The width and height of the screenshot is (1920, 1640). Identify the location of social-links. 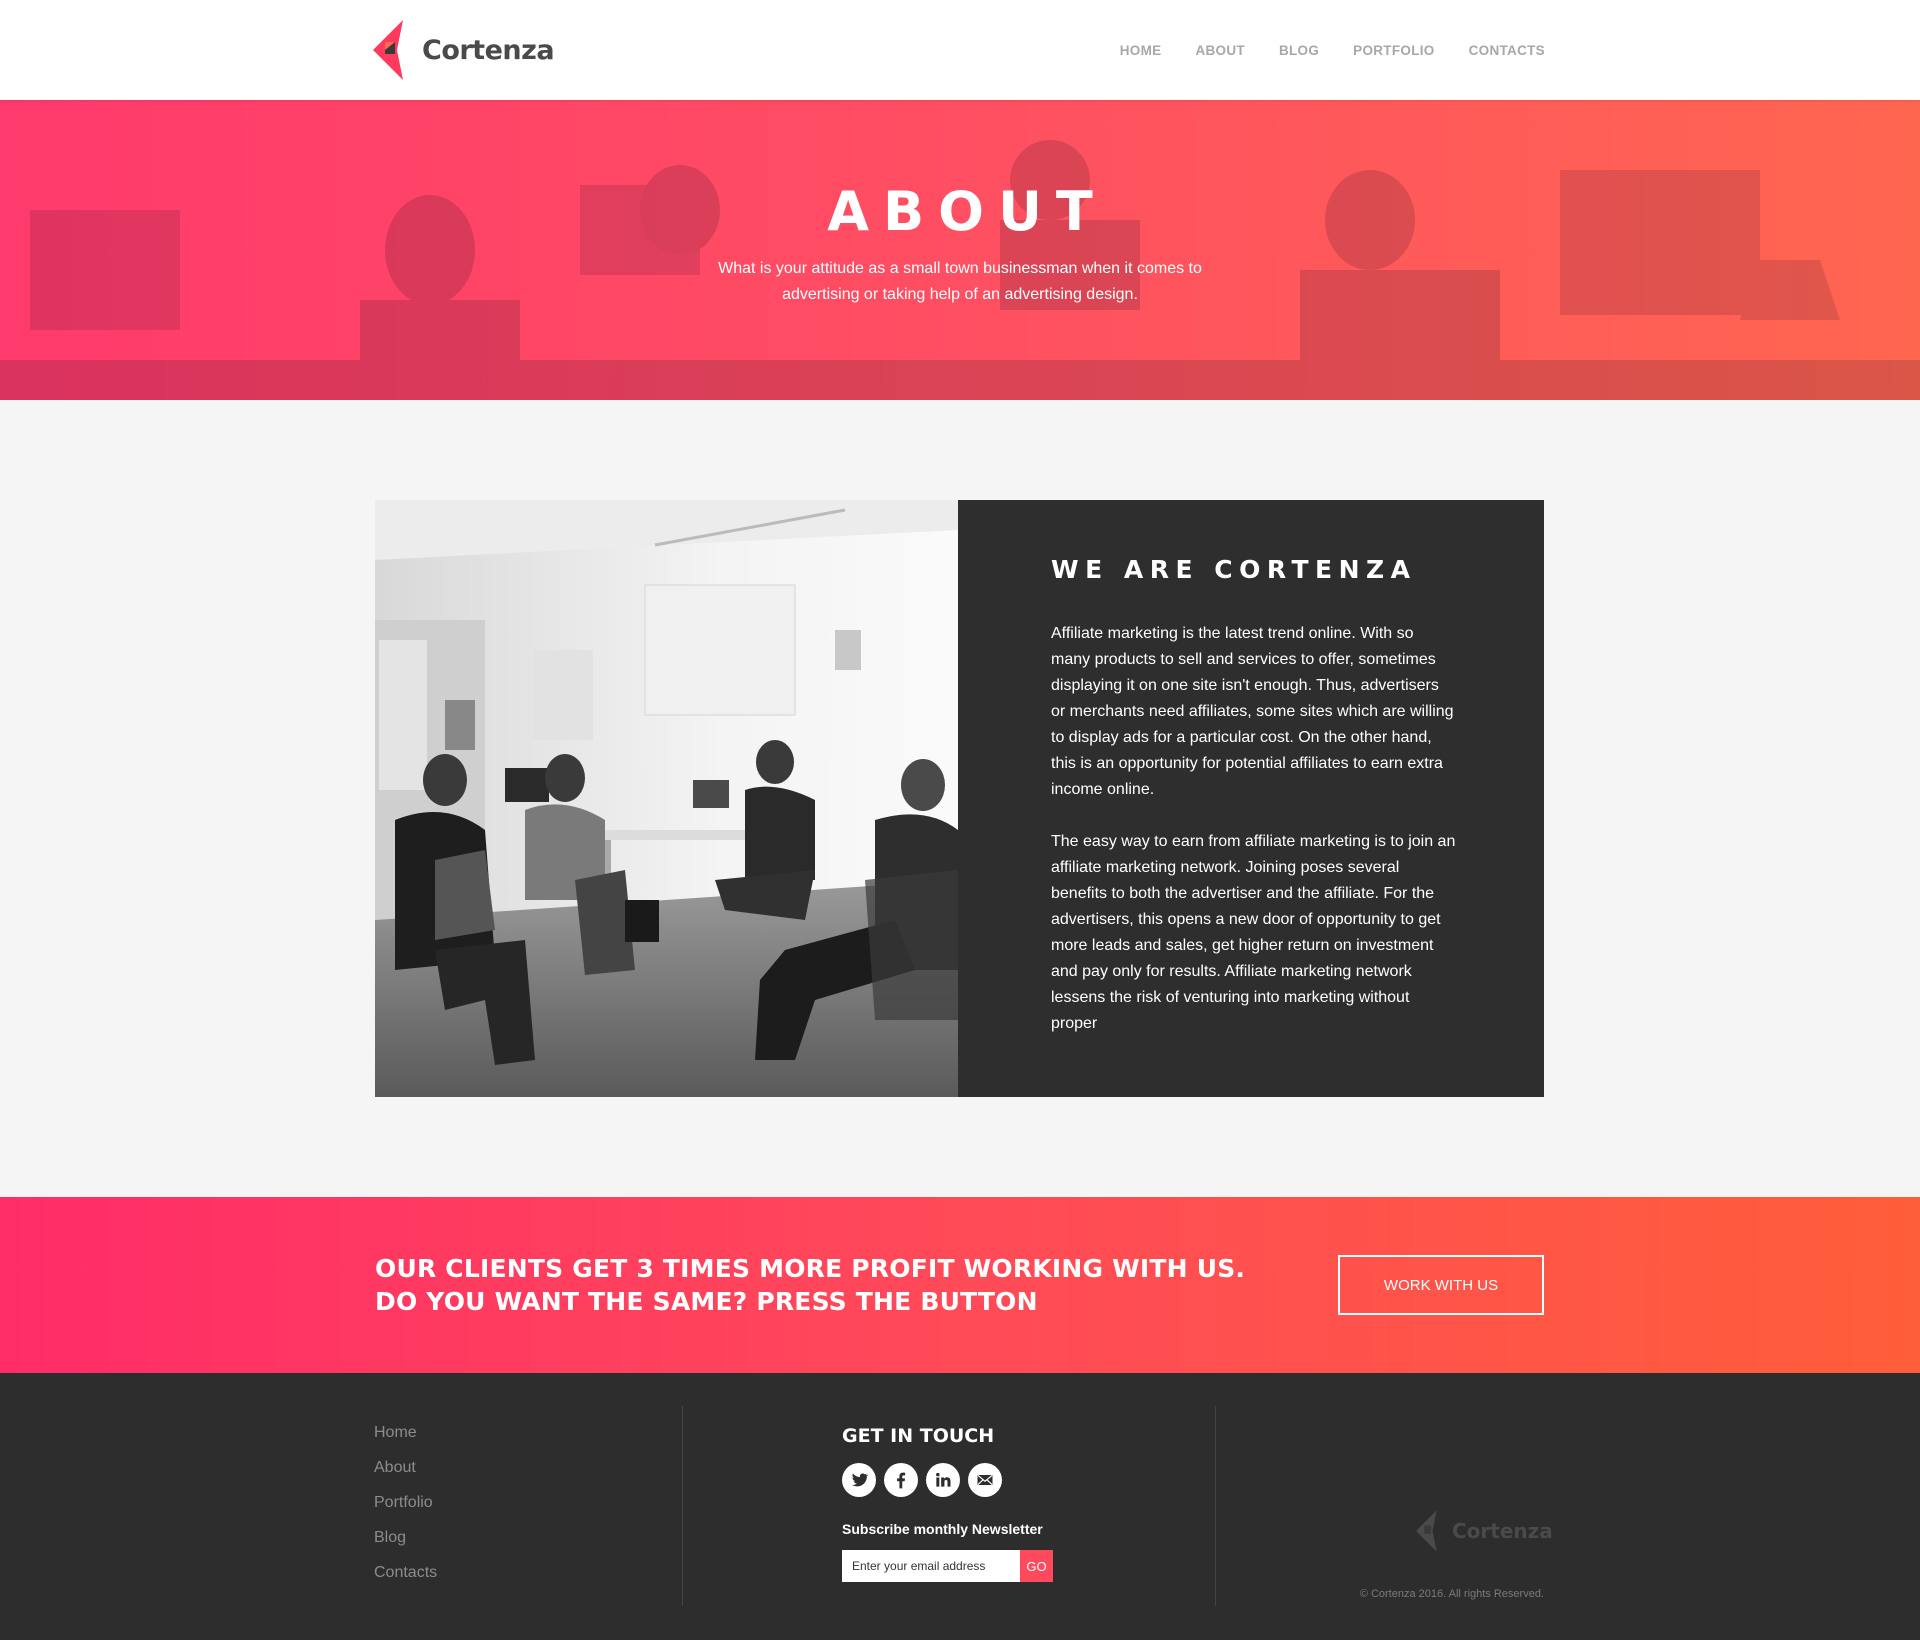
(922, 1480).